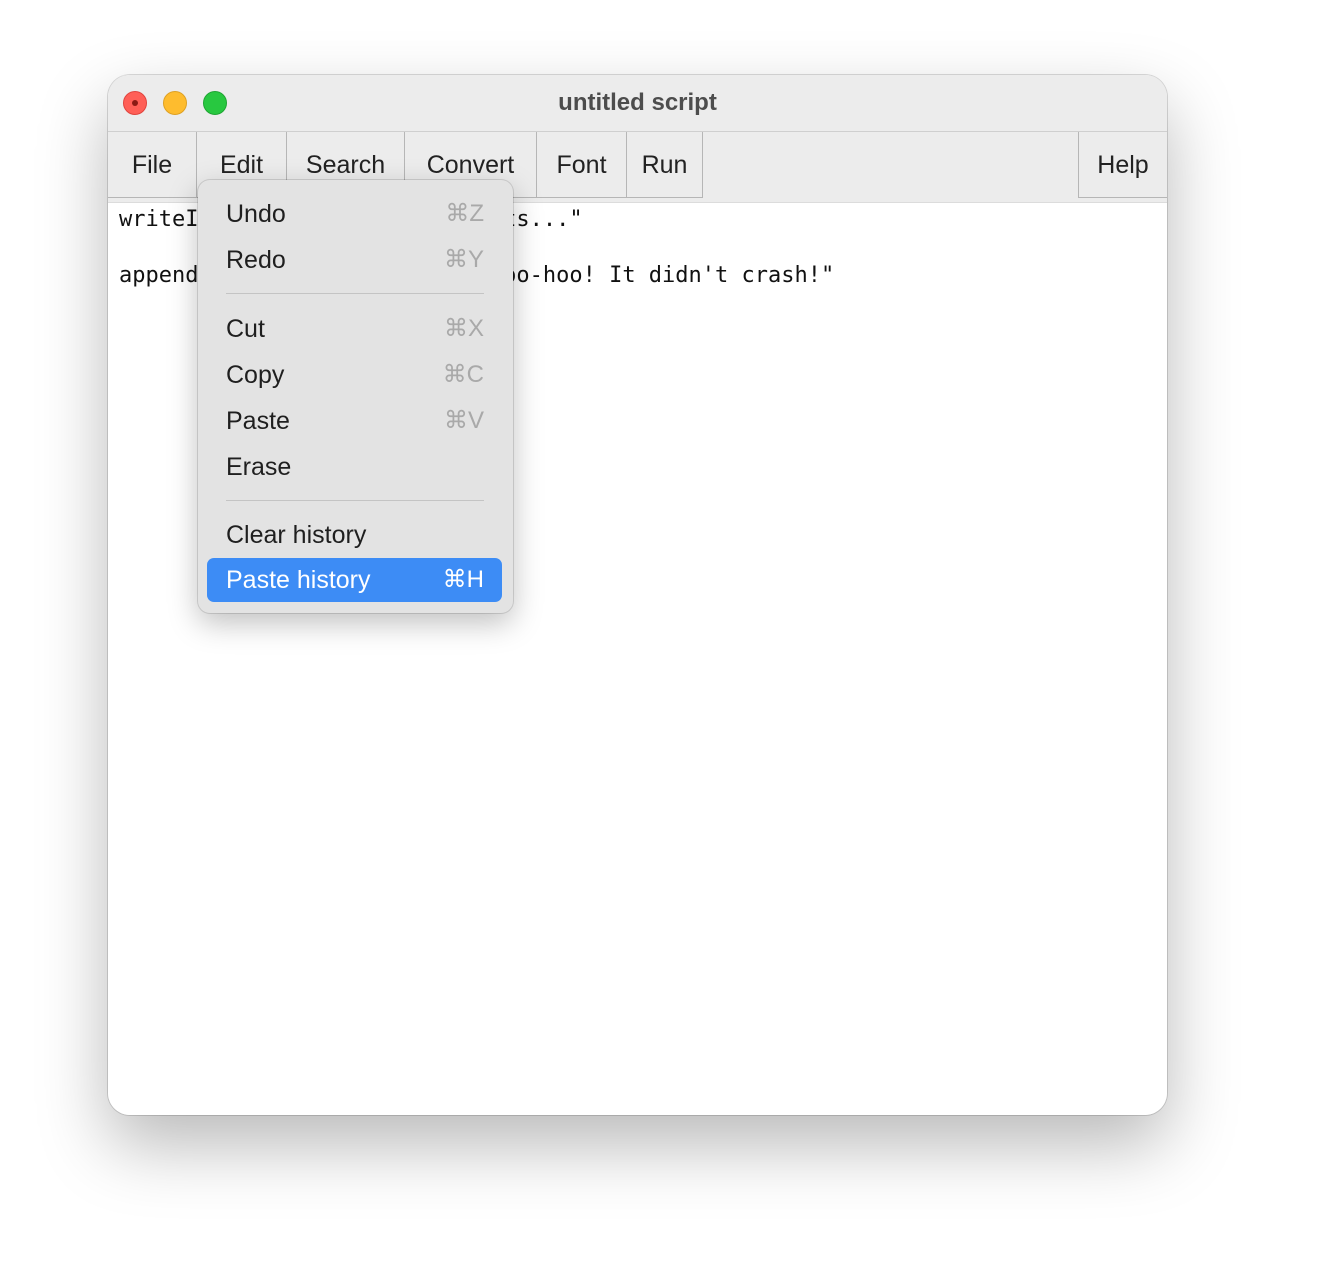  I want to click on menu-item-clear-history: Clear history, so click(354, 535).